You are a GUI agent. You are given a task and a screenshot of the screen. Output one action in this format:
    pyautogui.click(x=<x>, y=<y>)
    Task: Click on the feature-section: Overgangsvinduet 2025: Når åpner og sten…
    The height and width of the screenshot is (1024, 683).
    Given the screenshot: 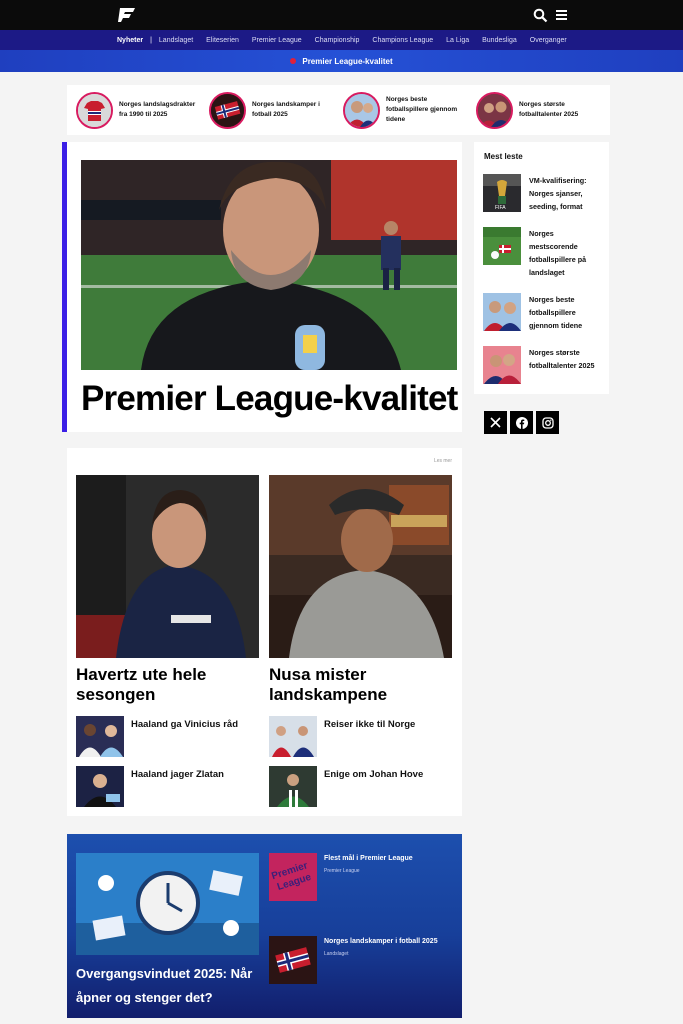 What is the action you would take?
    pyautogui.click(x=264, y=926)
    